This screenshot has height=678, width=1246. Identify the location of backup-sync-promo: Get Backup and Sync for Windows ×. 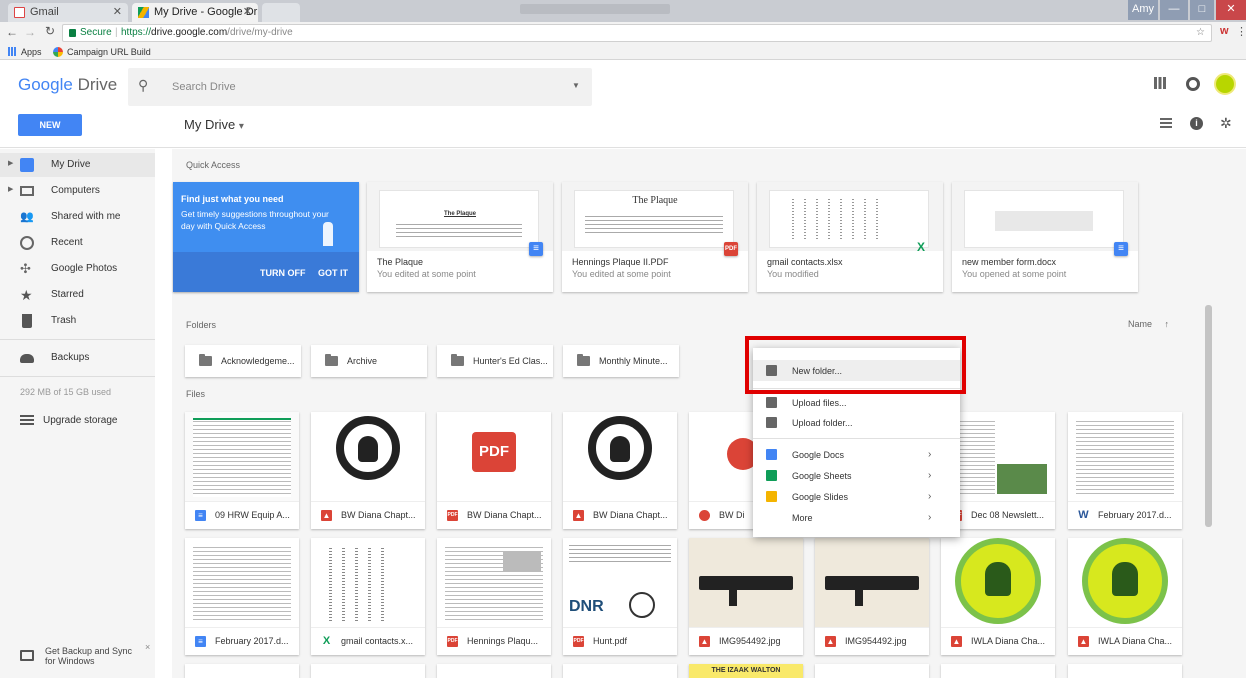
(77, 658).